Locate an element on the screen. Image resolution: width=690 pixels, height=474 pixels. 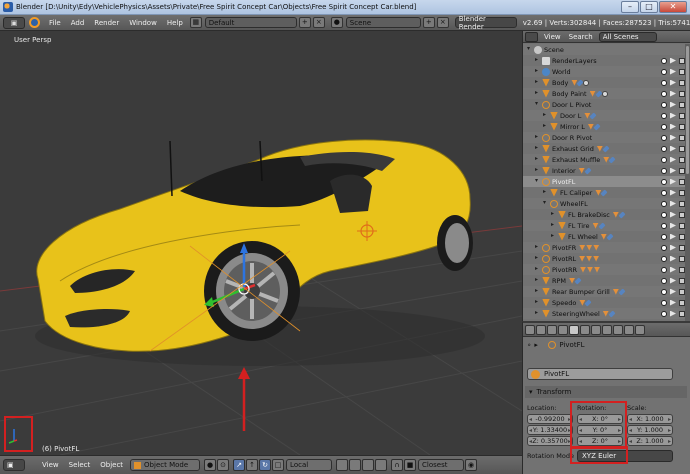
outliner-row: ▸ Body is located at coordinates (604, 82).